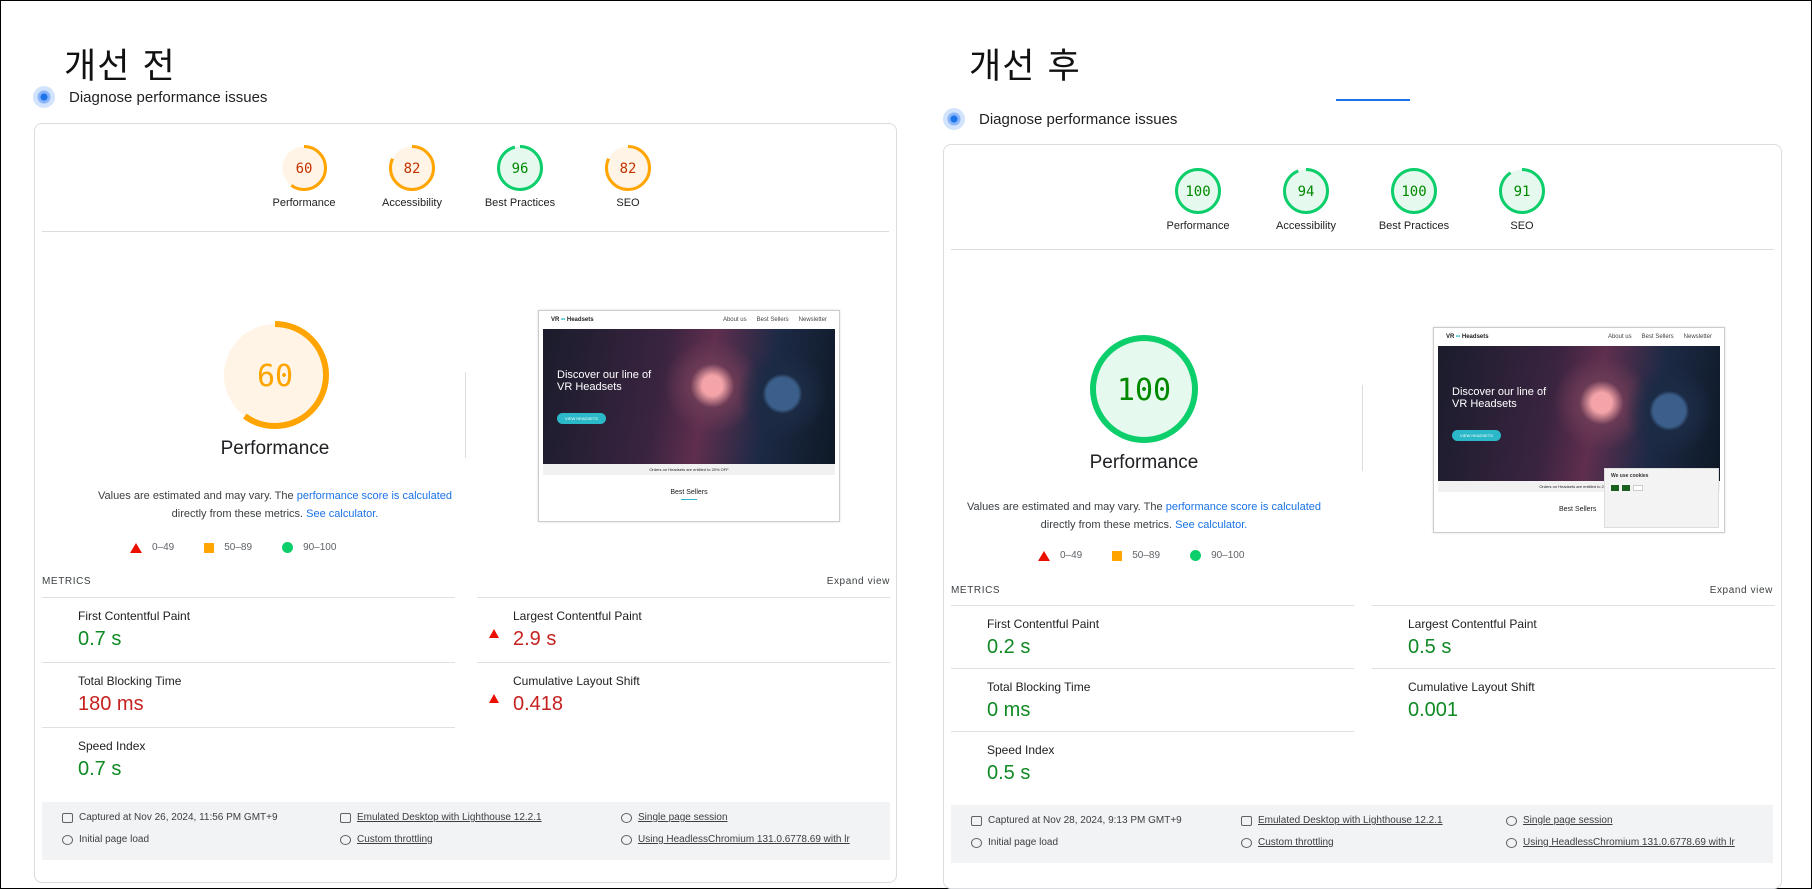  Describe the element at coordinates (238, 547) in the screenshot. I see `legend-average-label: 50–89` at that location.